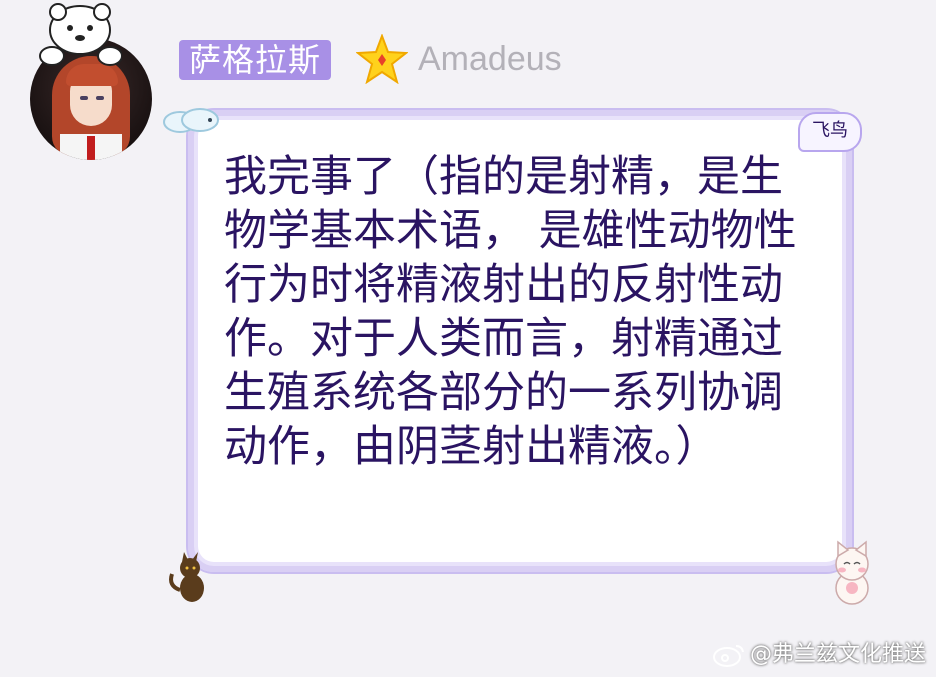  Describe the element at coordinates (255, 60) in the screenshot. I see `user-name-badge: 萨格拉斯` at that location.